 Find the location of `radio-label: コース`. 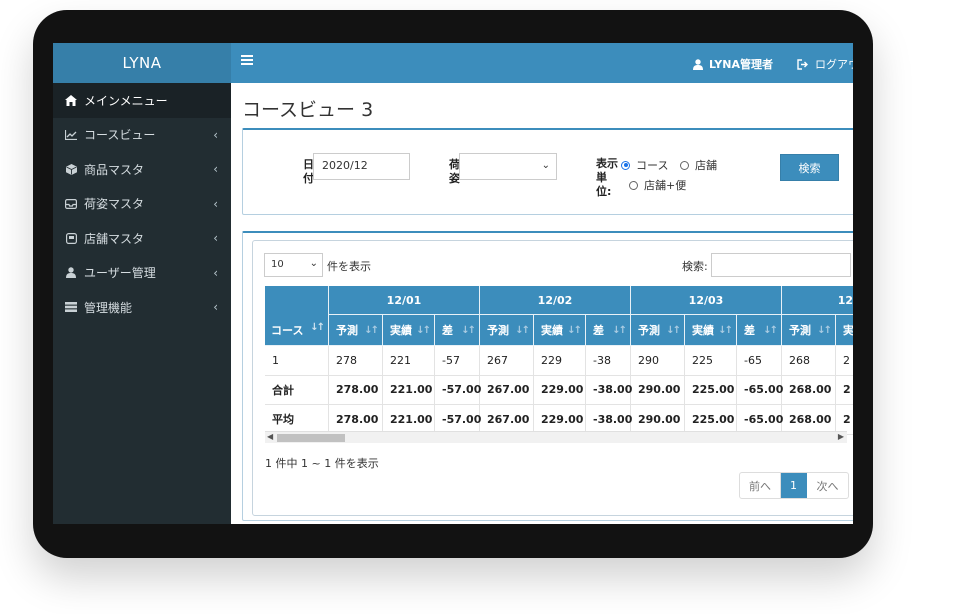

radio-label: コース is located at coordinates (652, 165).